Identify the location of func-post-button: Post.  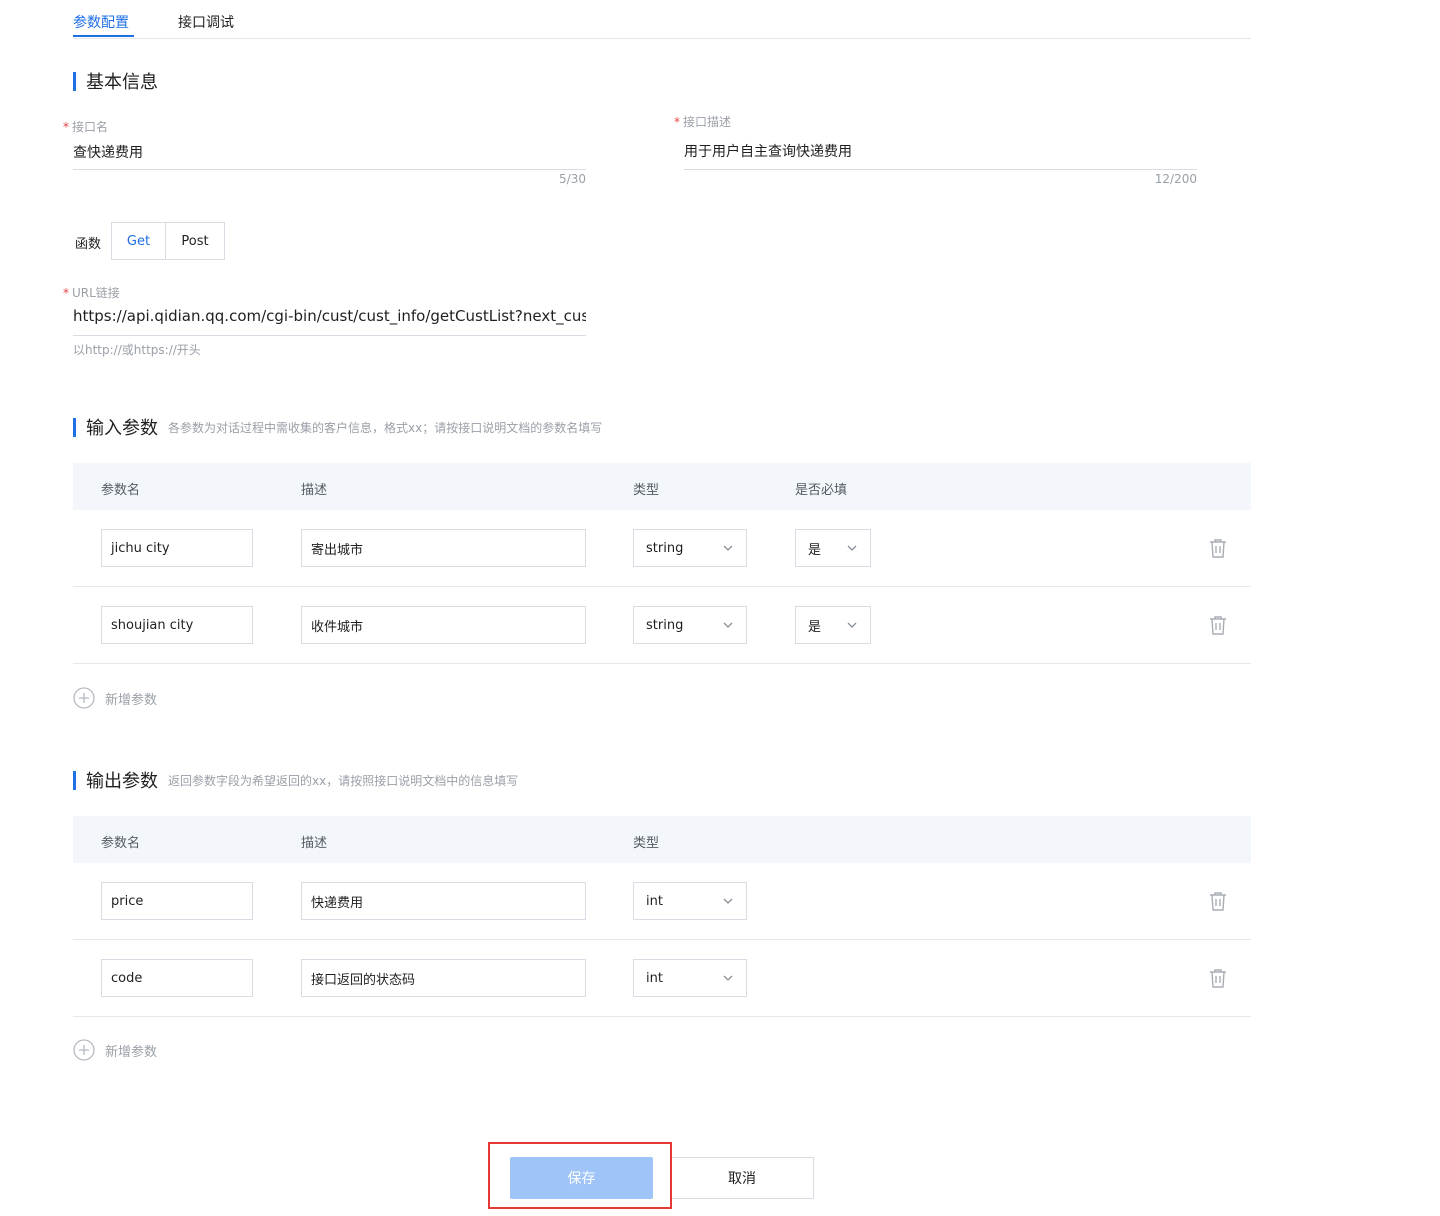
(195, 241).